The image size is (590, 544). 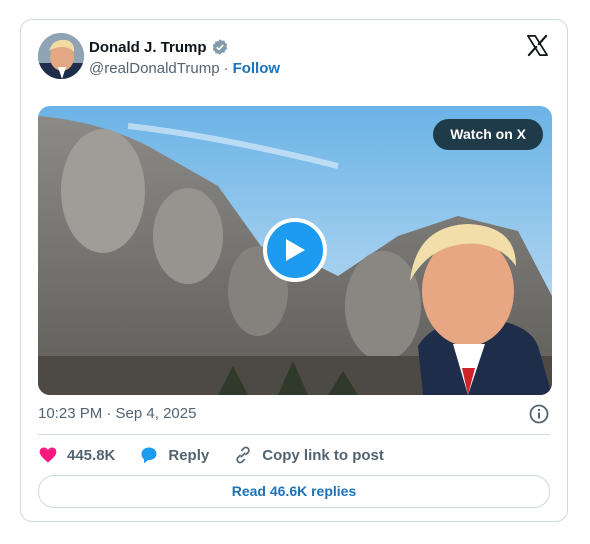 I want to click on author-handle: @realDonaldTrump, so click(x=154, y=68).